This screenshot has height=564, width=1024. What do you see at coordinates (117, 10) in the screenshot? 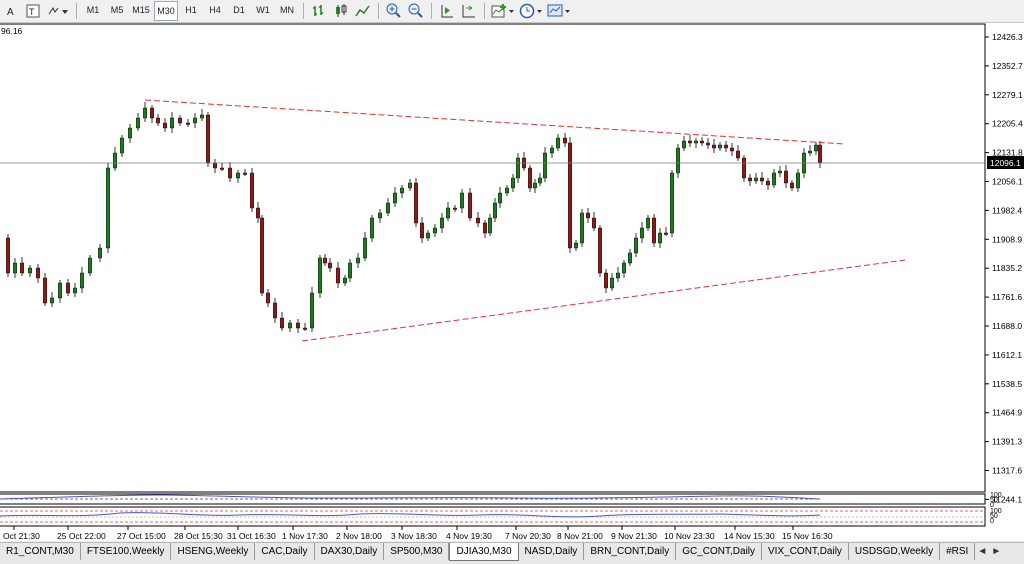
I see `timeframe-m5-button: M5` at bounding box center [117, 10].